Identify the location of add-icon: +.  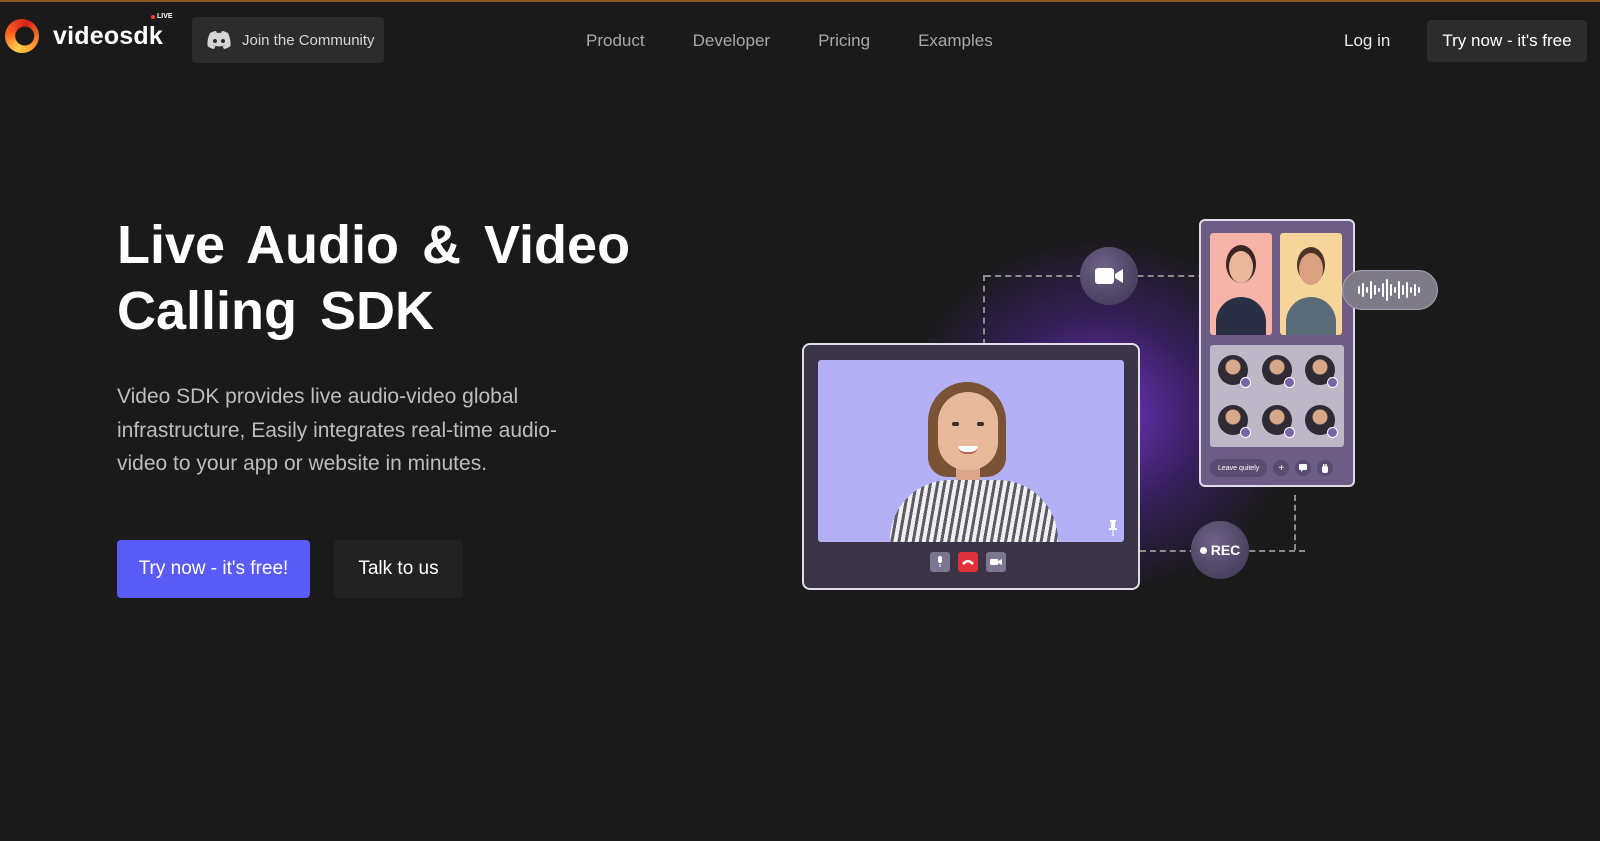
(1281, 468).